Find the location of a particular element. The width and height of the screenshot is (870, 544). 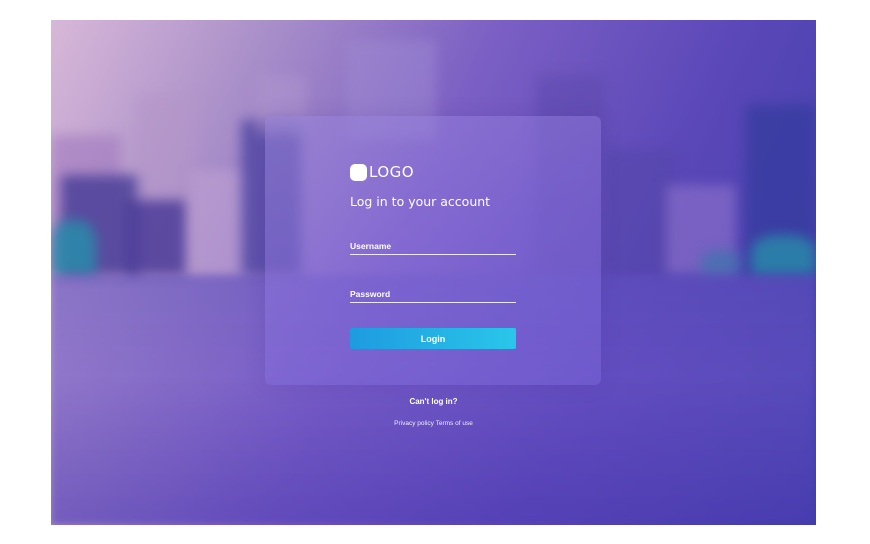

login-subtitle: Log in to your account is located at coordinates (420, 201).